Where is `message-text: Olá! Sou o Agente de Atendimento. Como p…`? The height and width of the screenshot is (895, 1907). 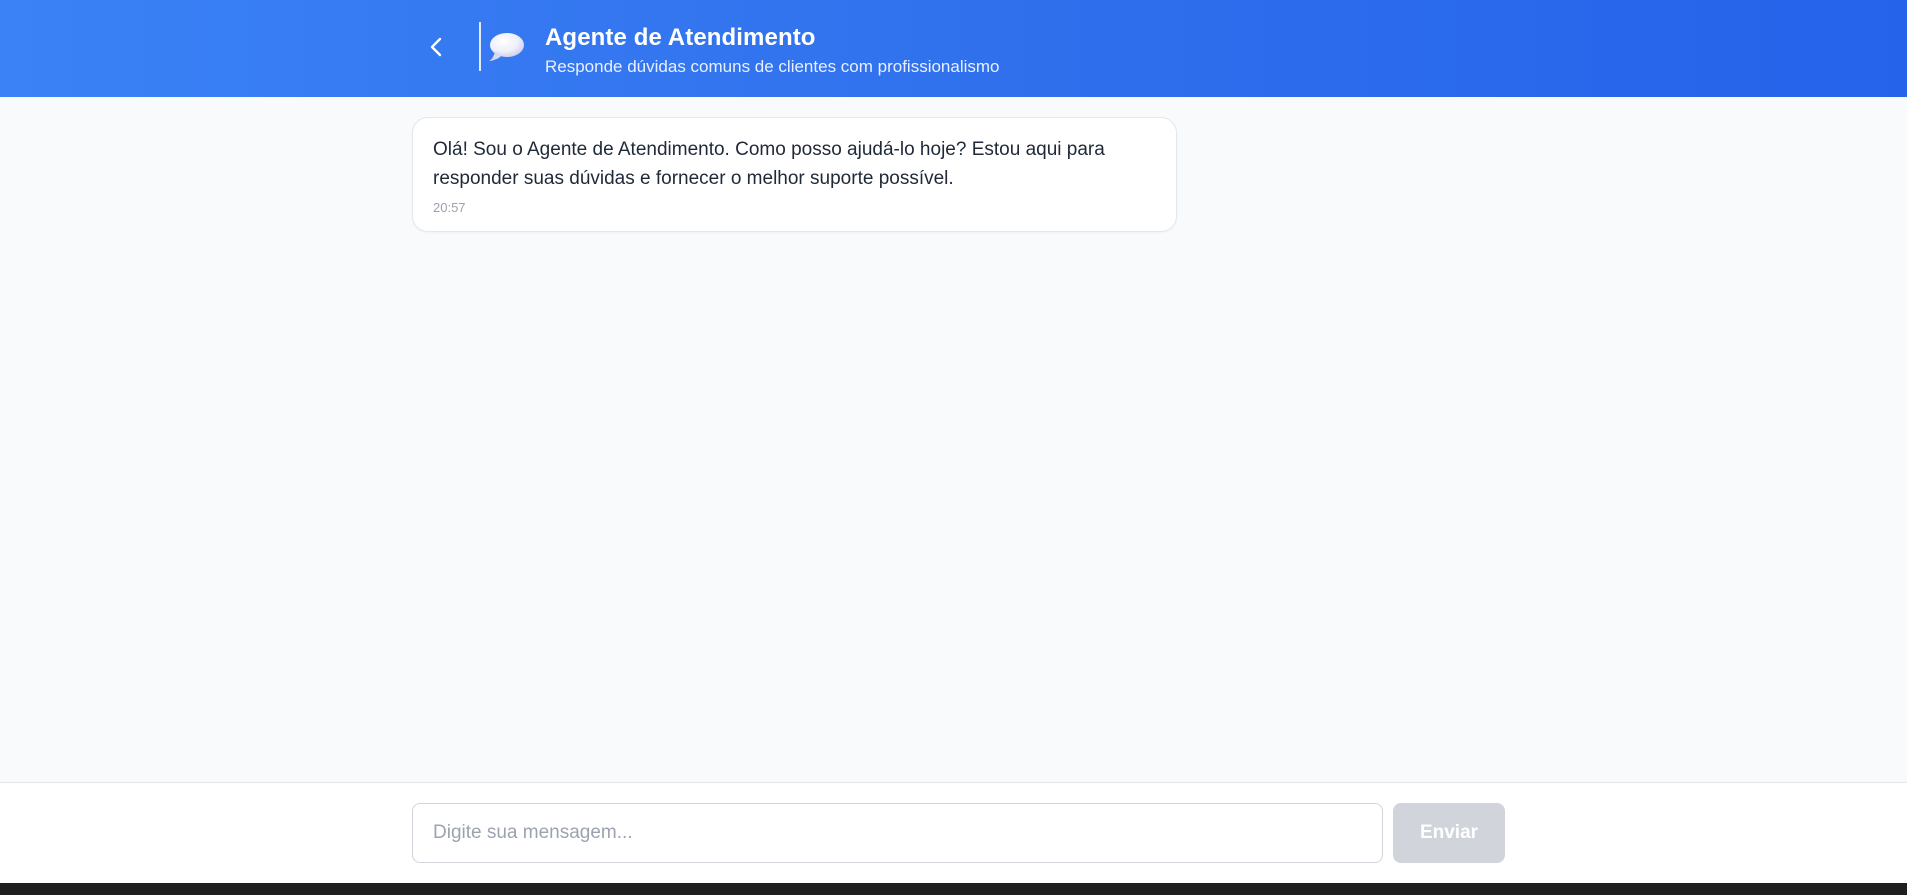
message-text: Olá! Sou o Agente de Atendimento. Como p… is located at coordinates (769, 164).